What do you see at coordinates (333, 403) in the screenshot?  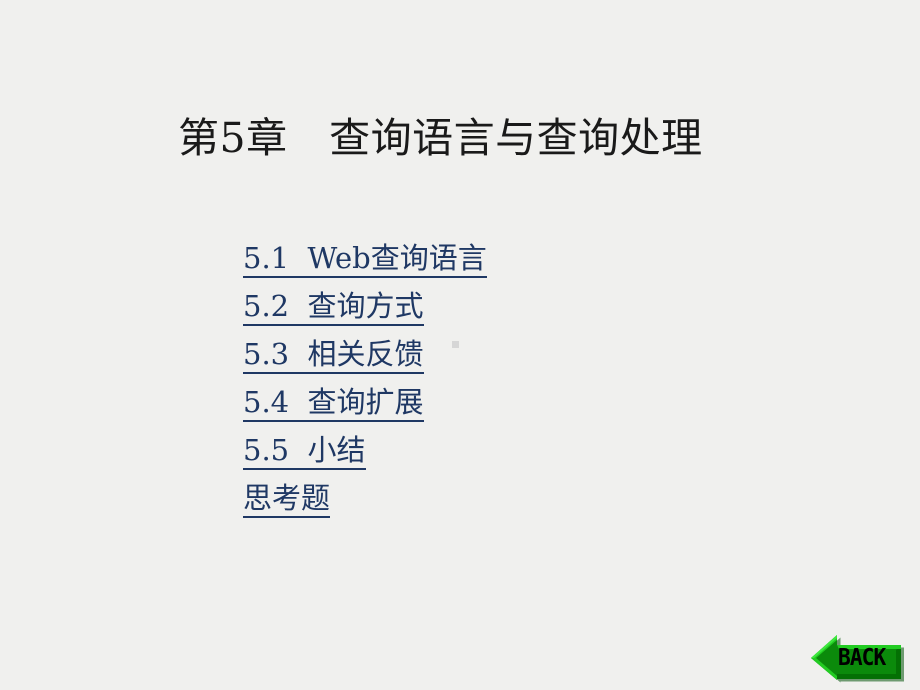 I see `toc-link-5-4: 5.4 查询扩展` at bounding box center [333, 403].